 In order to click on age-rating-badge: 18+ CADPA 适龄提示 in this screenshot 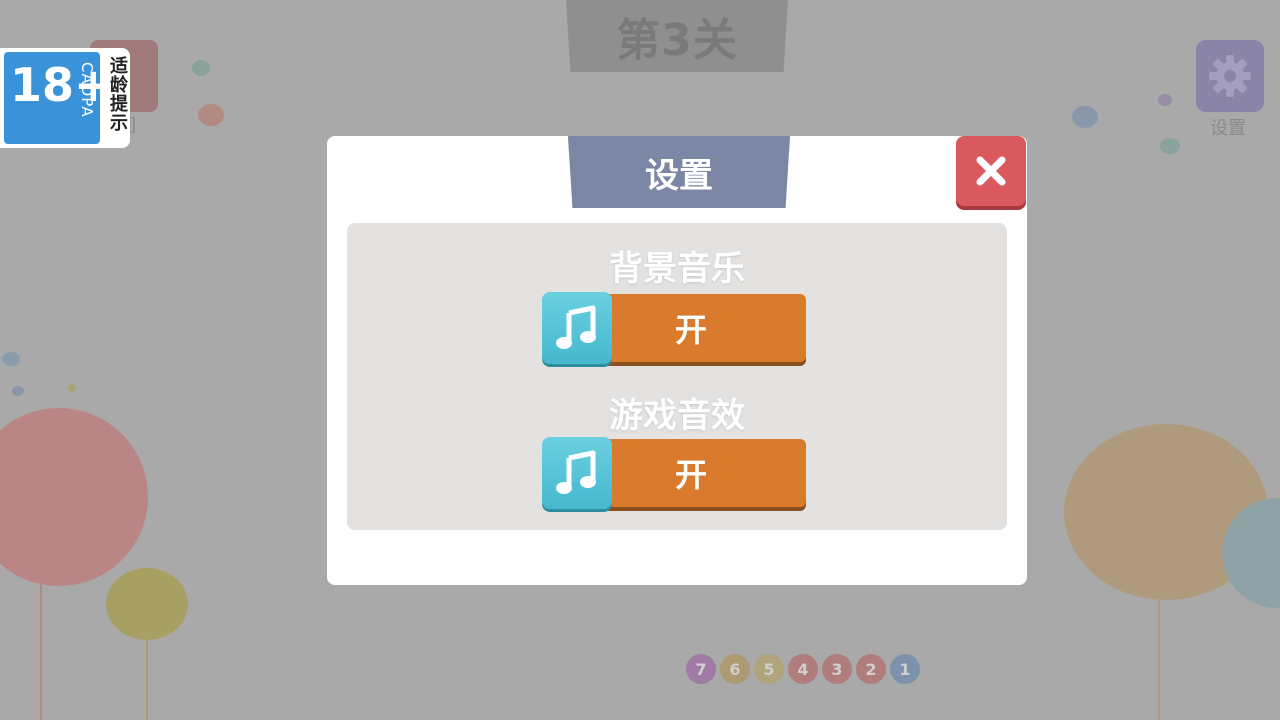, I will do `click(65, 98)`.